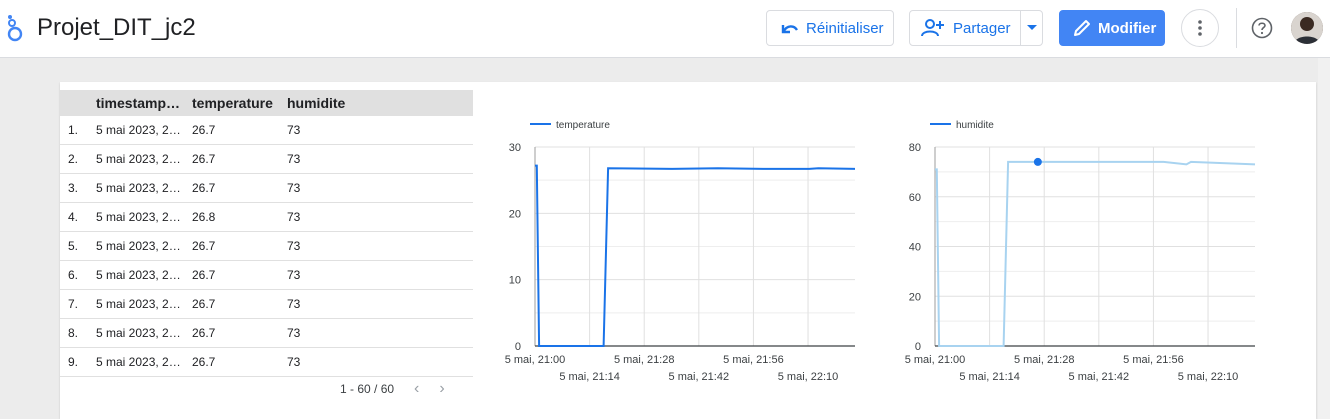 This screenshot has width=1330, height=419. What do you see at coordinates (1262, 28) in the screenshot?
I see `help-icon` at bounding box center [1262, 28].